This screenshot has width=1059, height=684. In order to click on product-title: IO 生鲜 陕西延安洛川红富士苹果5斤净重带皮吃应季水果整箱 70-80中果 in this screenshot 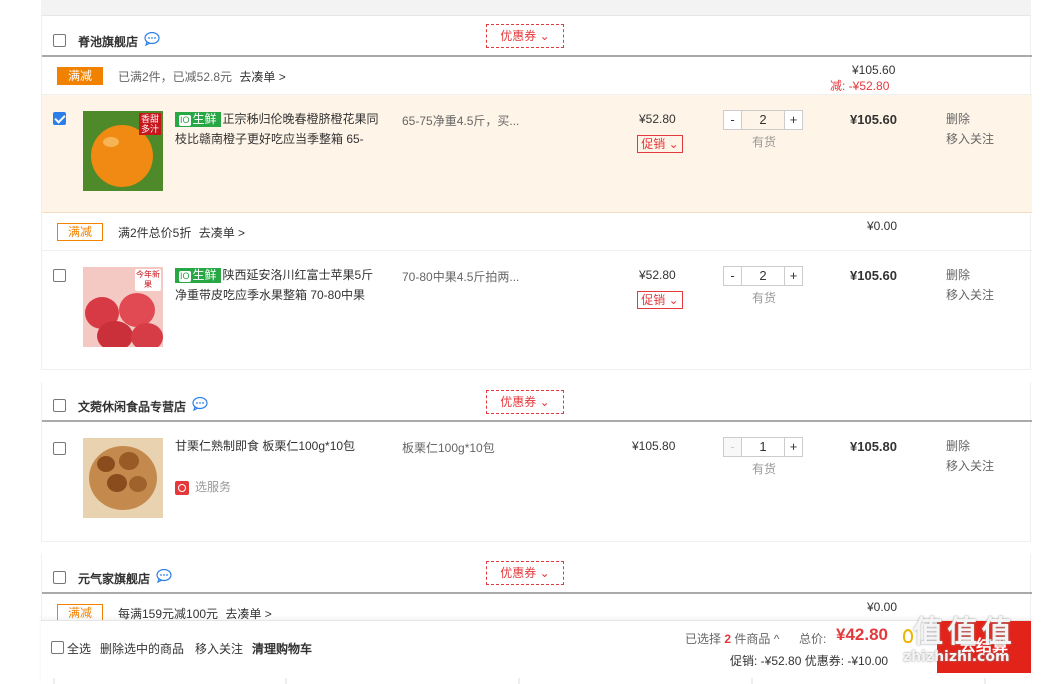, I will do `click(280, 285)`.